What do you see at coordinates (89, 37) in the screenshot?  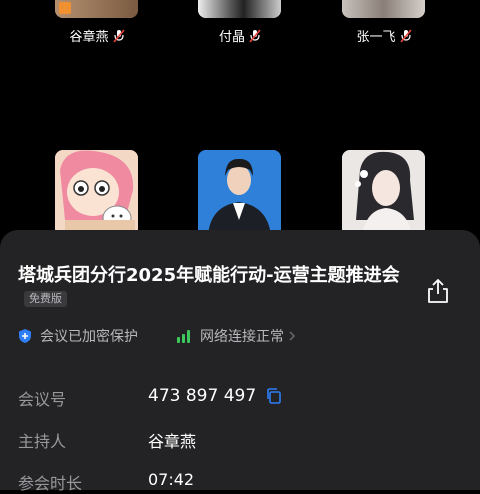 I see `participant-name: 谷章燕` at bounding box center [89, 37].